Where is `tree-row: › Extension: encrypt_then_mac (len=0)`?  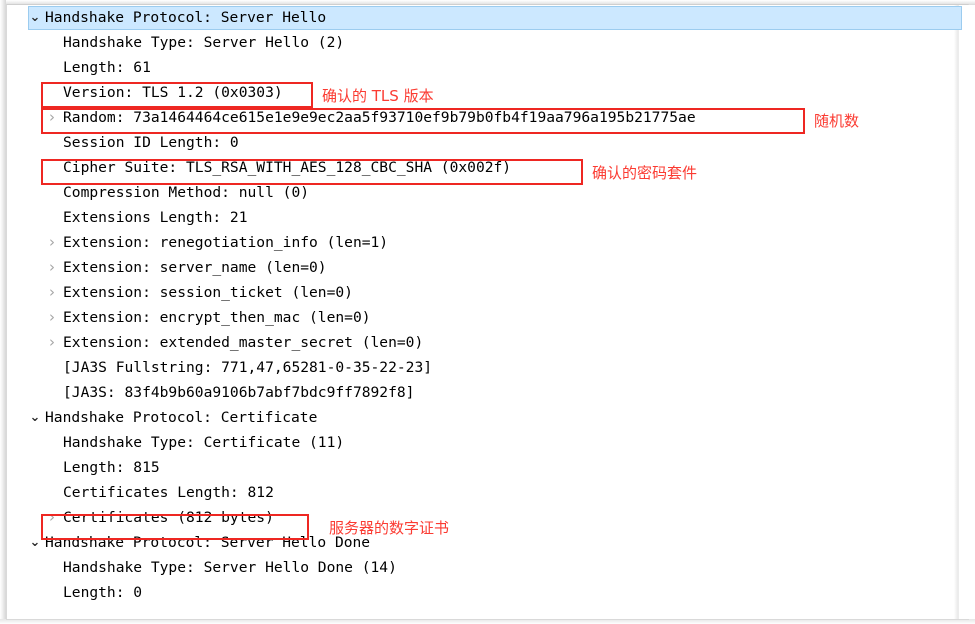
tree-row: › Extension: encrypt_then_mac (len=0) is located at coordinates (482, 317).